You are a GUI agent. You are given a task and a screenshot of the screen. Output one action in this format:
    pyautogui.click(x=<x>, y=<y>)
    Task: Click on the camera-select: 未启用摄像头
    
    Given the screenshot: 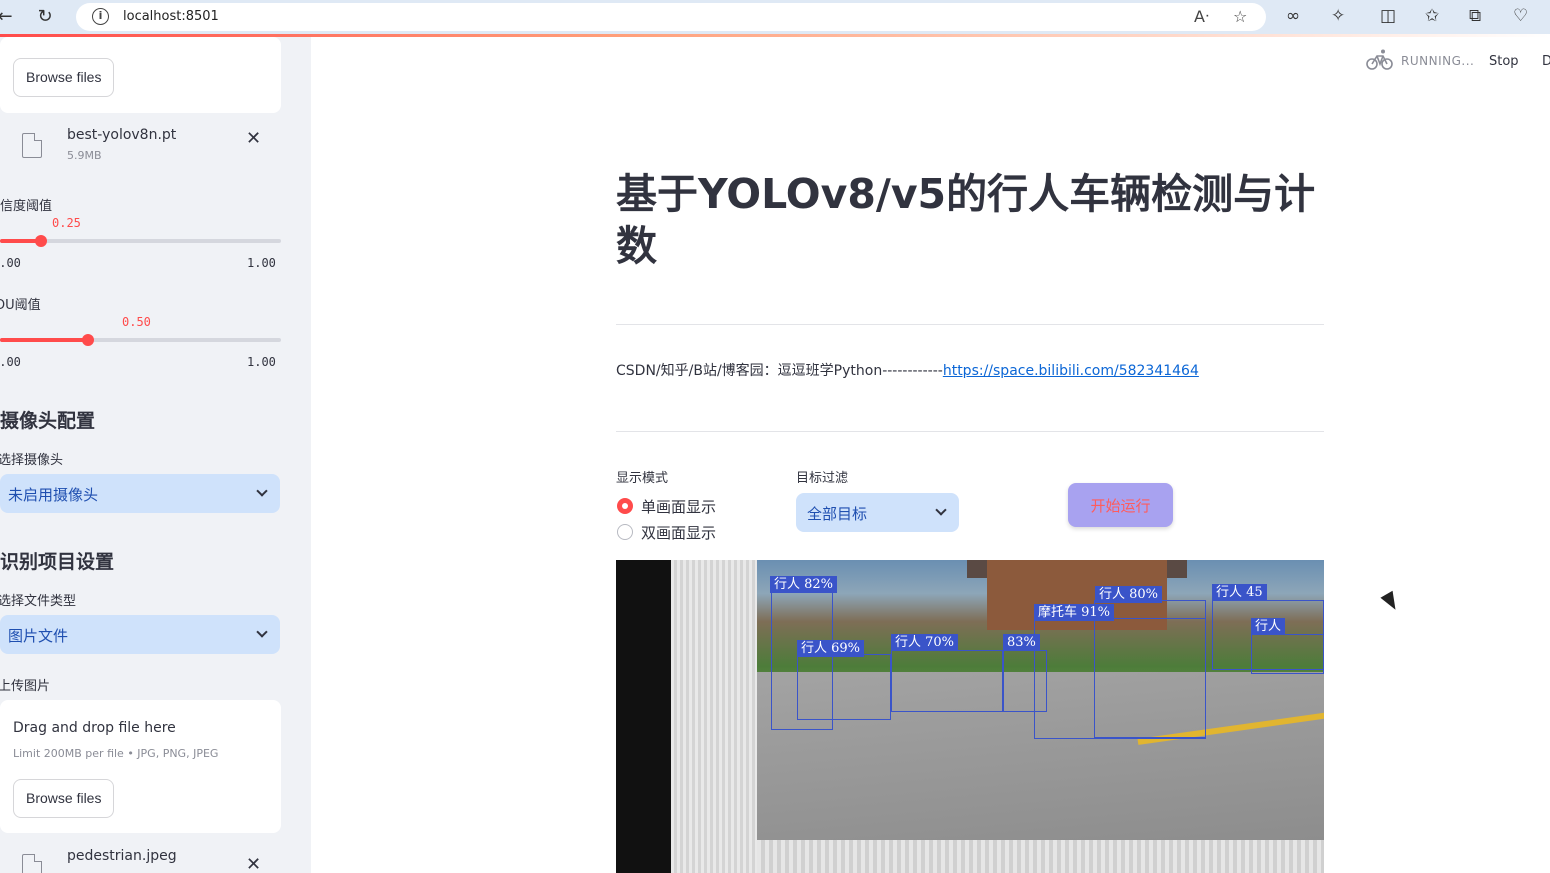 What is the action you would take?
    pyautogui.click(x=140, y=493)
    